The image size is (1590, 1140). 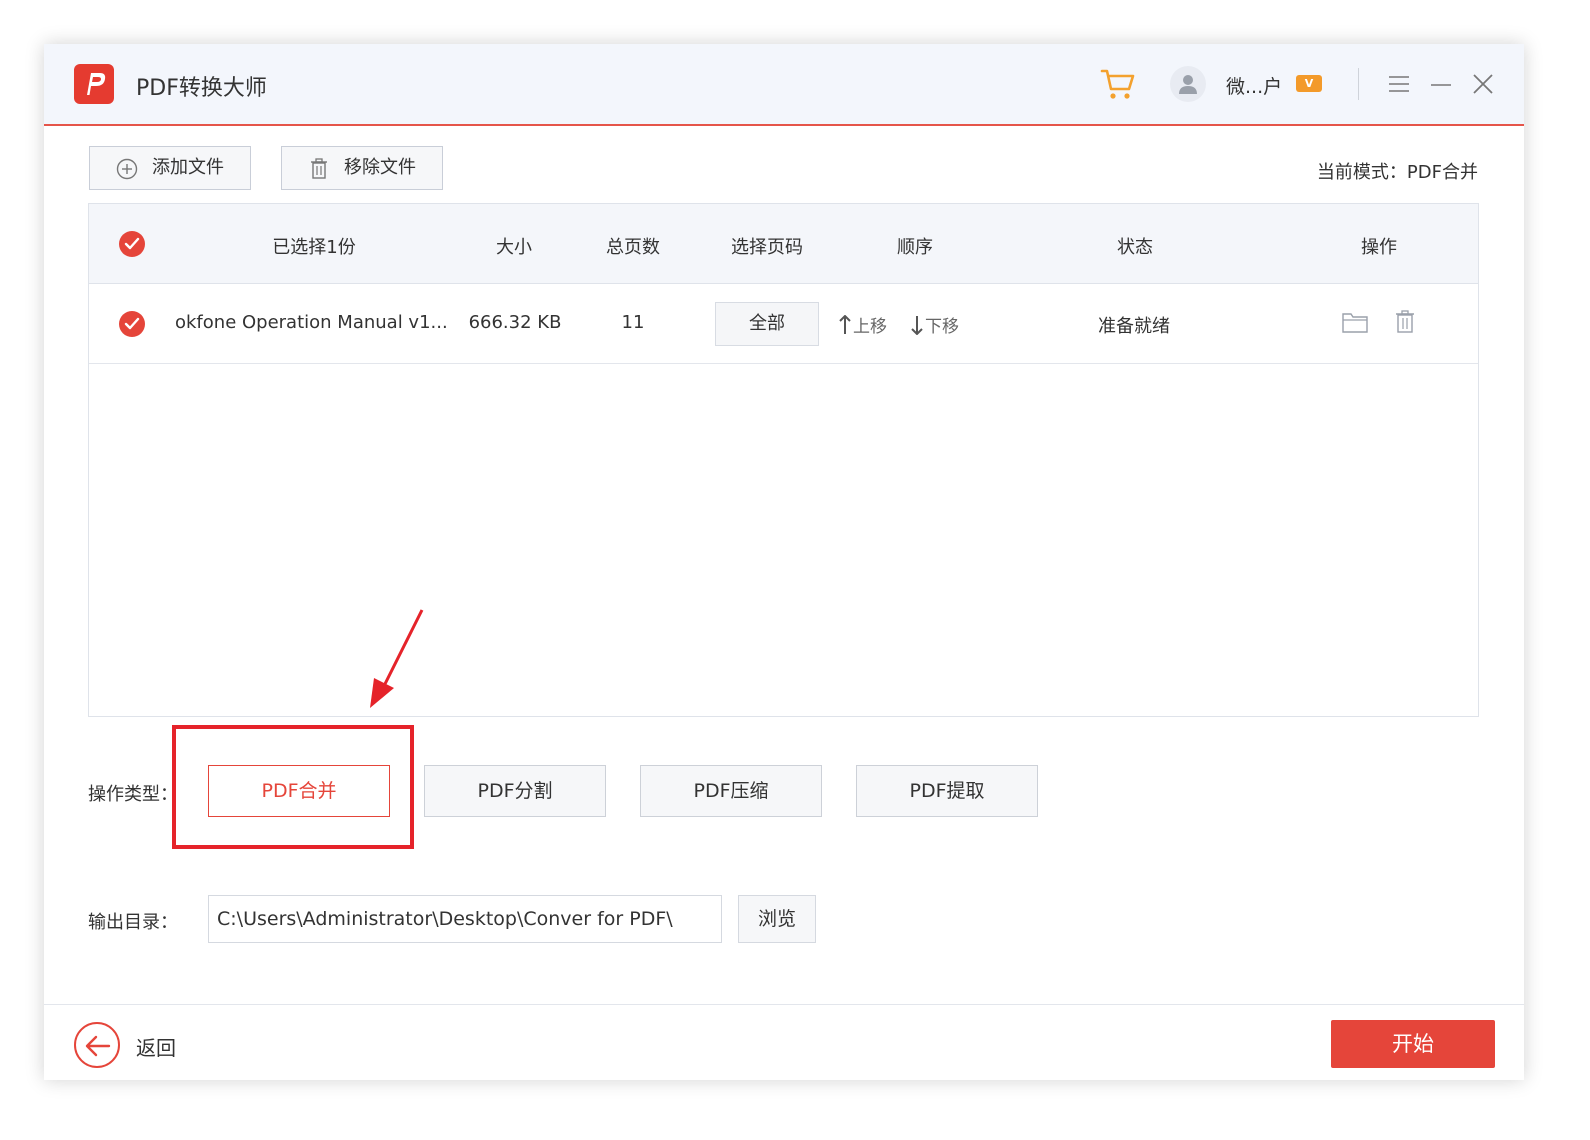 What do you see at coordinates (1118, 86) in the screenshot?
I see `cart-icon` at bounding box center [1118, 86].